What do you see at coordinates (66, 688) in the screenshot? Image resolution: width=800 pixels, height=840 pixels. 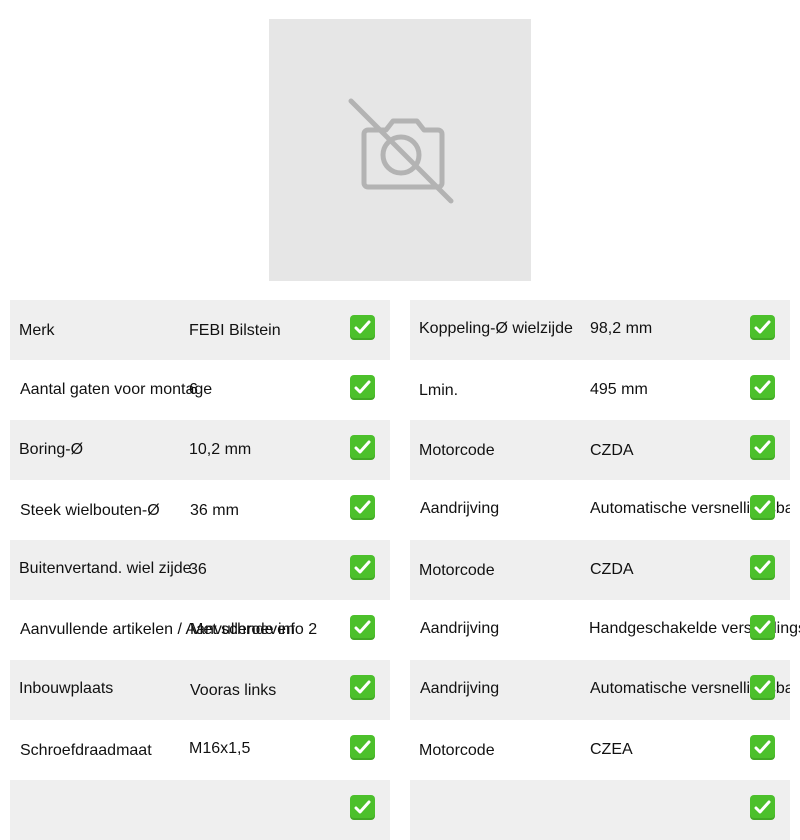 I see `spec-label: Inbouwplaats` at bounding box center [66, 688].